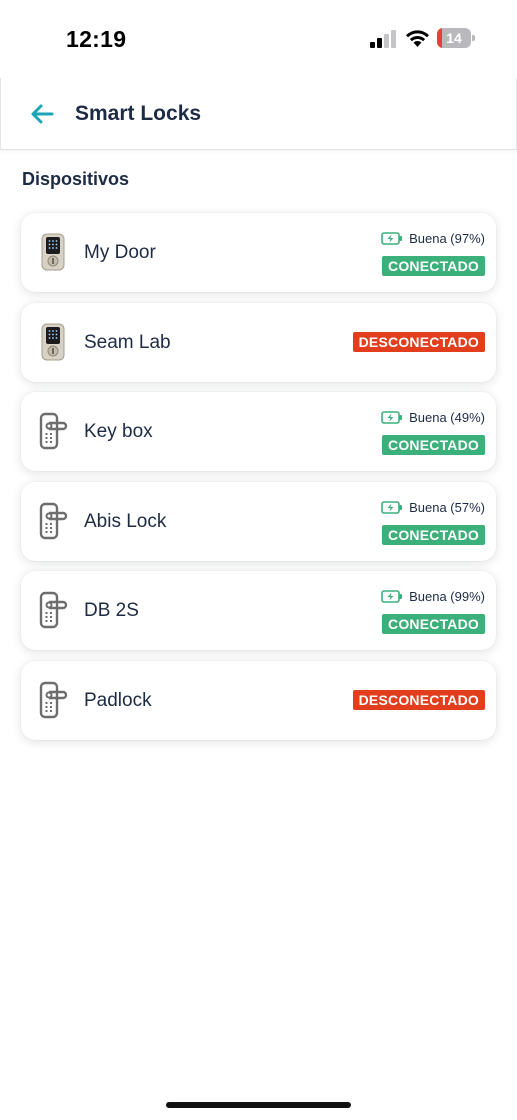 The height and width of the screenshot is (1120, 517). Describe the element at coordinates (111, 610) in the screenshot. I see `device-name: DB 2S` at that location.